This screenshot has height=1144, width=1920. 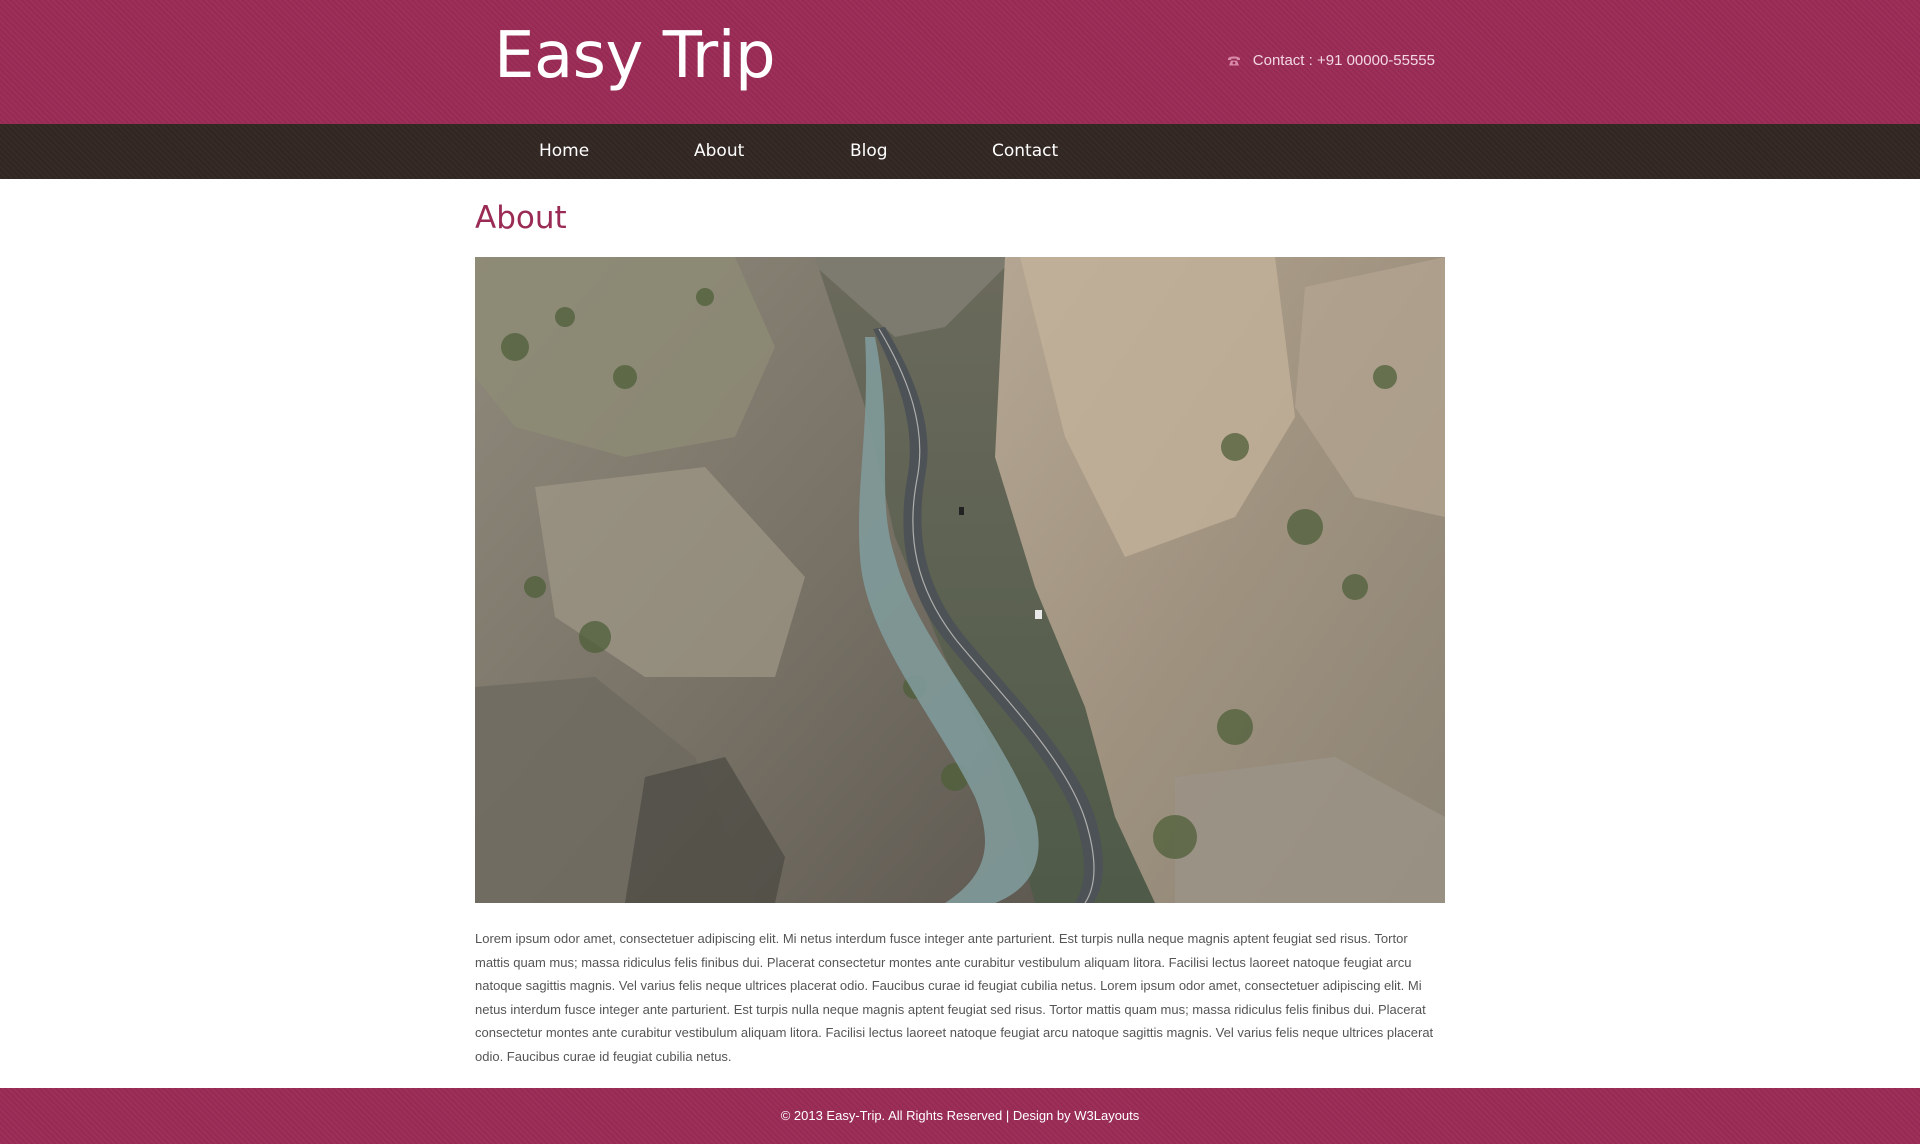 I want to click on header-contact: Contact : +91 00000-55555, so click(x=1331, y=60).